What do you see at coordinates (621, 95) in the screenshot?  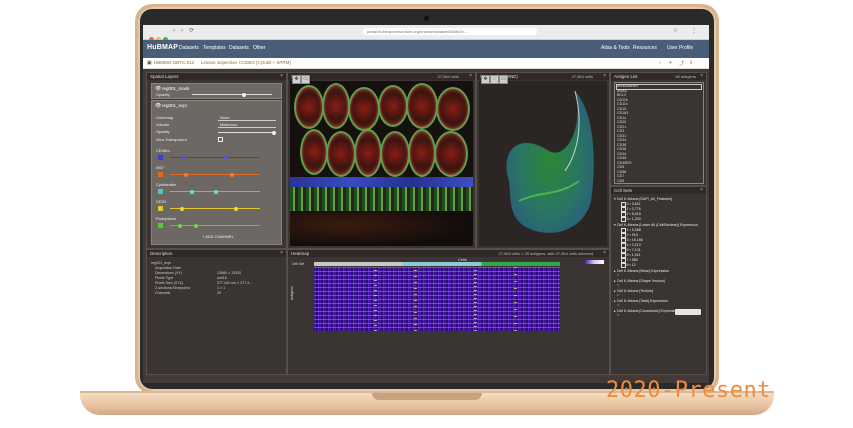 I see `antigen-item: BCL2` at bounding box center [621, 95].